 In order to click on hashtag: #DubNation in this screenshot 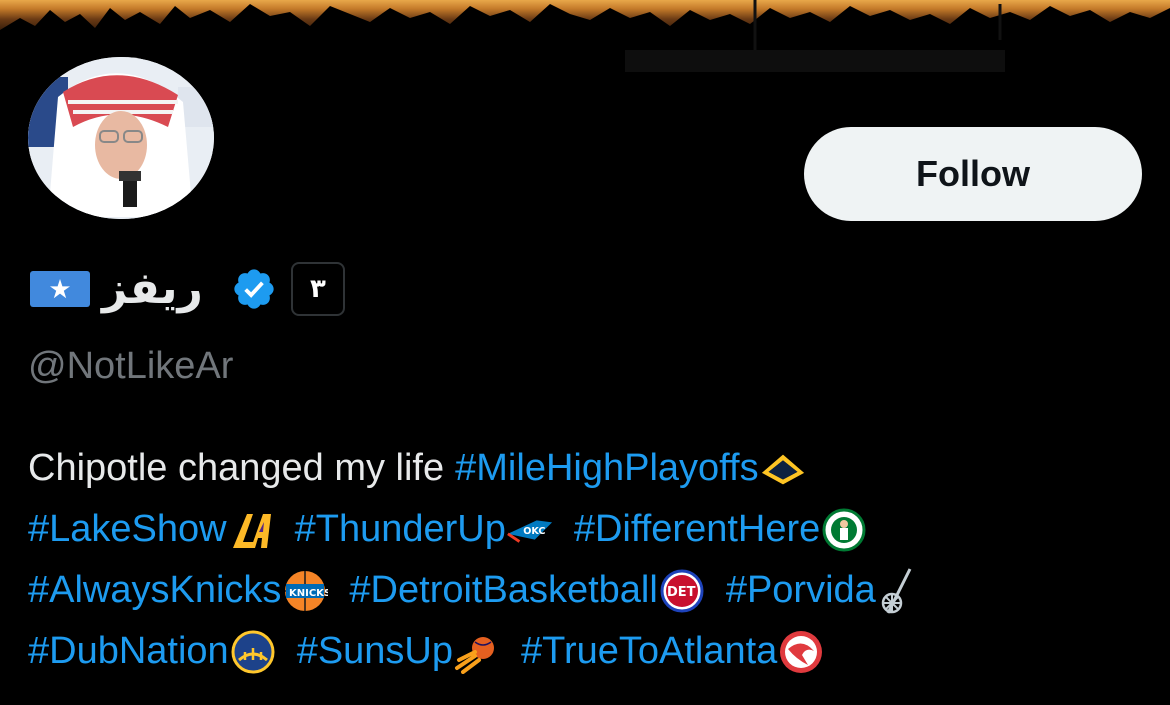, I will do `click(128, 651)`.